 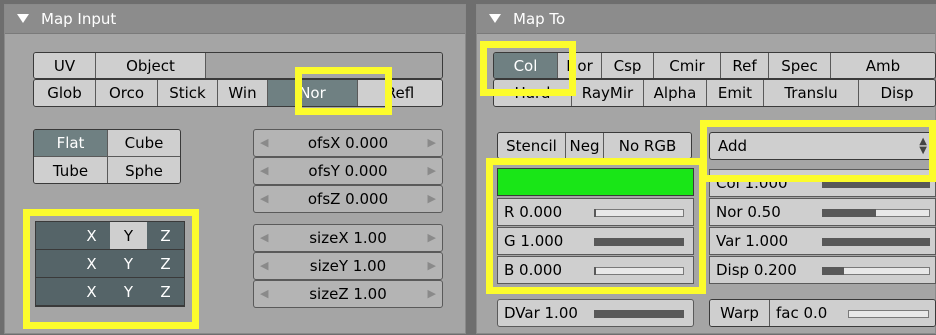 I want to click on color-swatch, so click(x=595, y=182).